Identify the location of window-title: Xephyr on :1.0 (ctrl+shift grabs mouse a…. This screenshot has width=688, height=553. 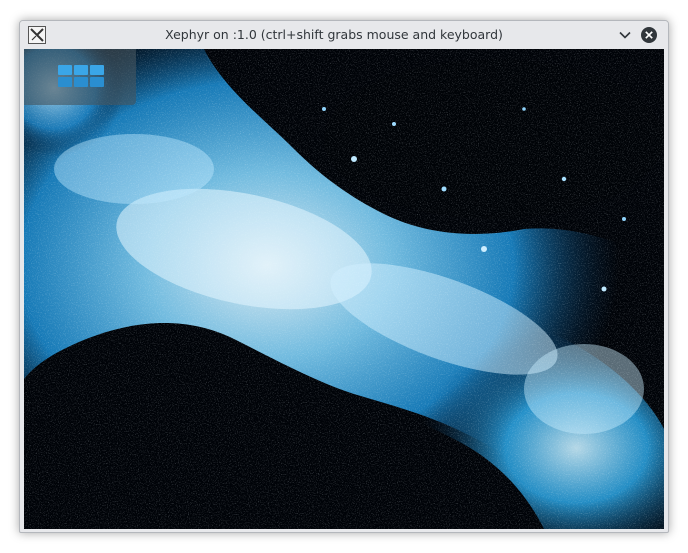
(334, 34).